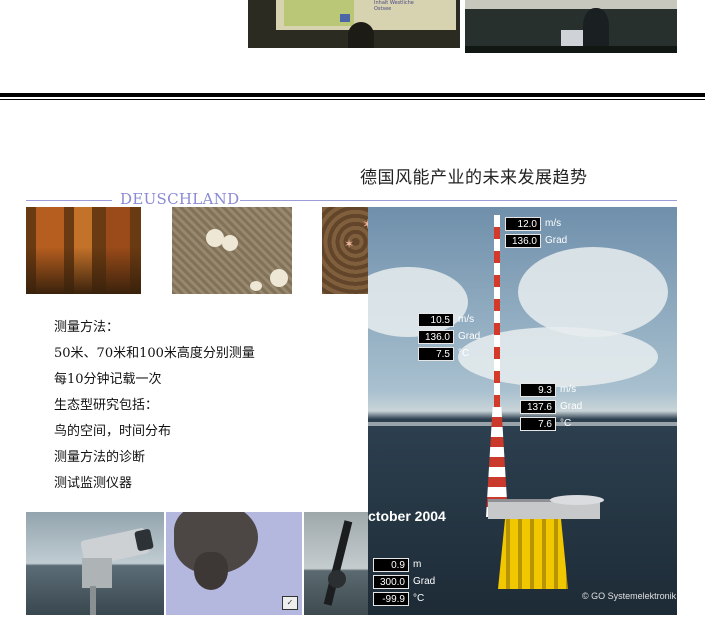 Image resolution: width=705 pixels, height=624 pixels. I want to click on speaker-person, so click(596, 28).